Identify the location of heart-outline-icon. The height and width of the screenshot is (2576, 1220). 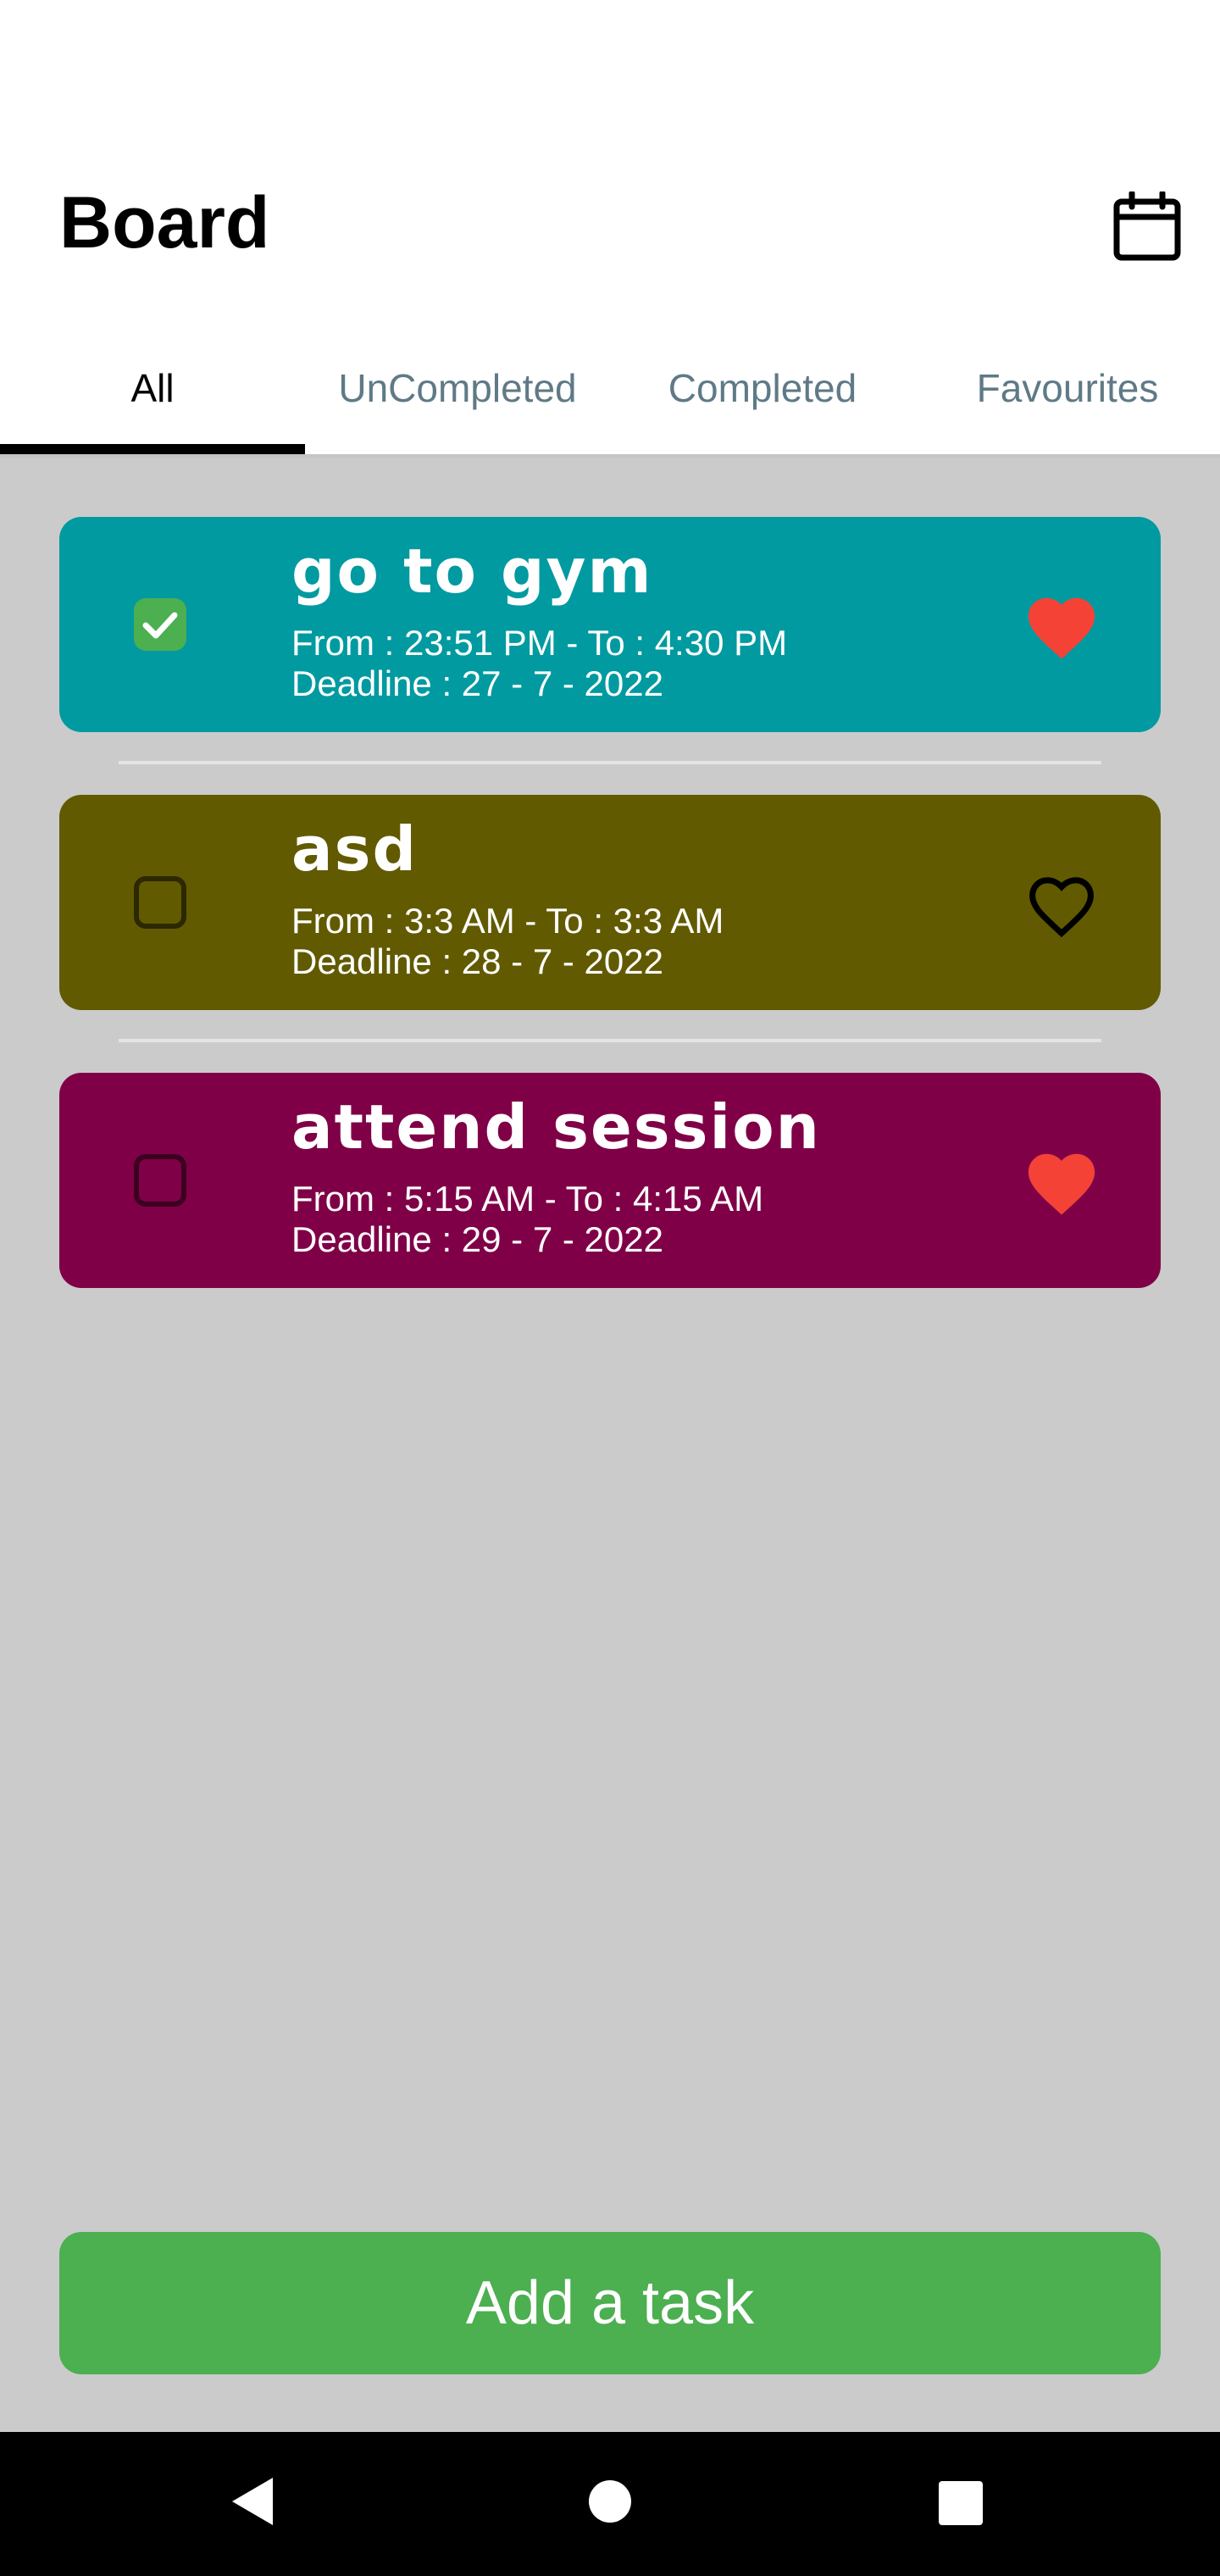
(1061, 902).